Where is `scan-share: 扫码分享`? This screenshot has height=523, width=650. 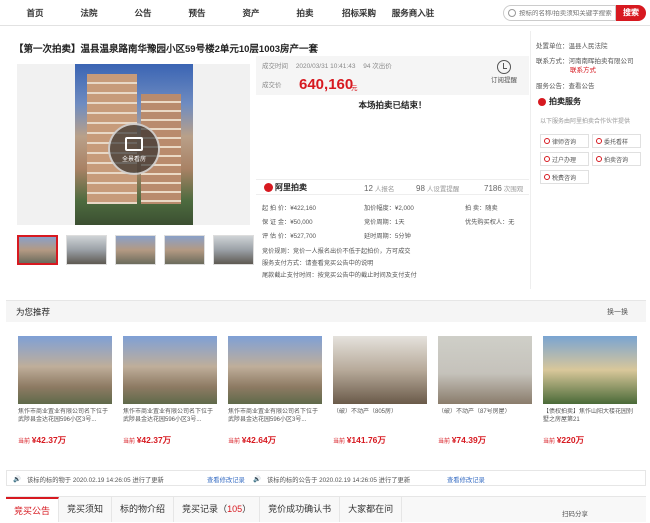
scan-share: 扫码分享 is located at coordinates (575, 513).